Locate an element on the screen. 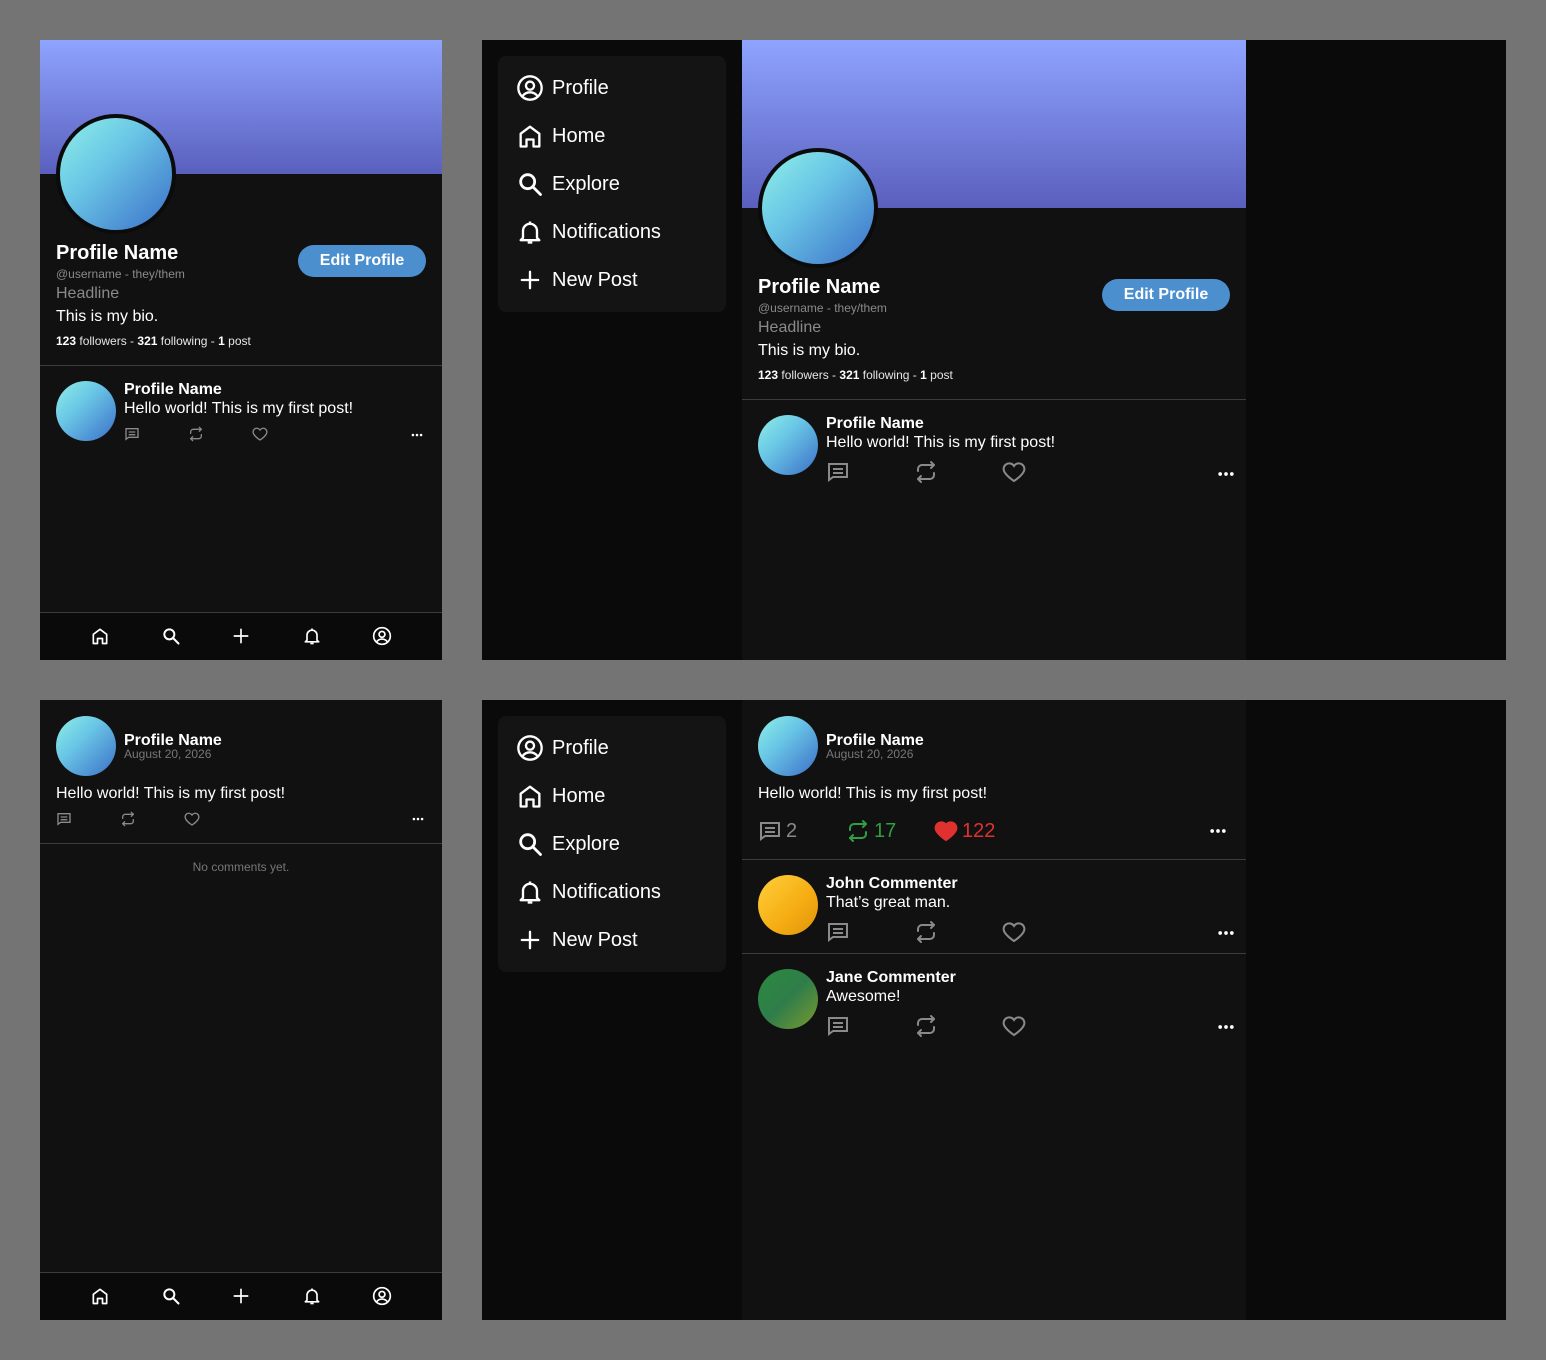  no-comments-message: No comments yet. is located at coordinates (241, 867).